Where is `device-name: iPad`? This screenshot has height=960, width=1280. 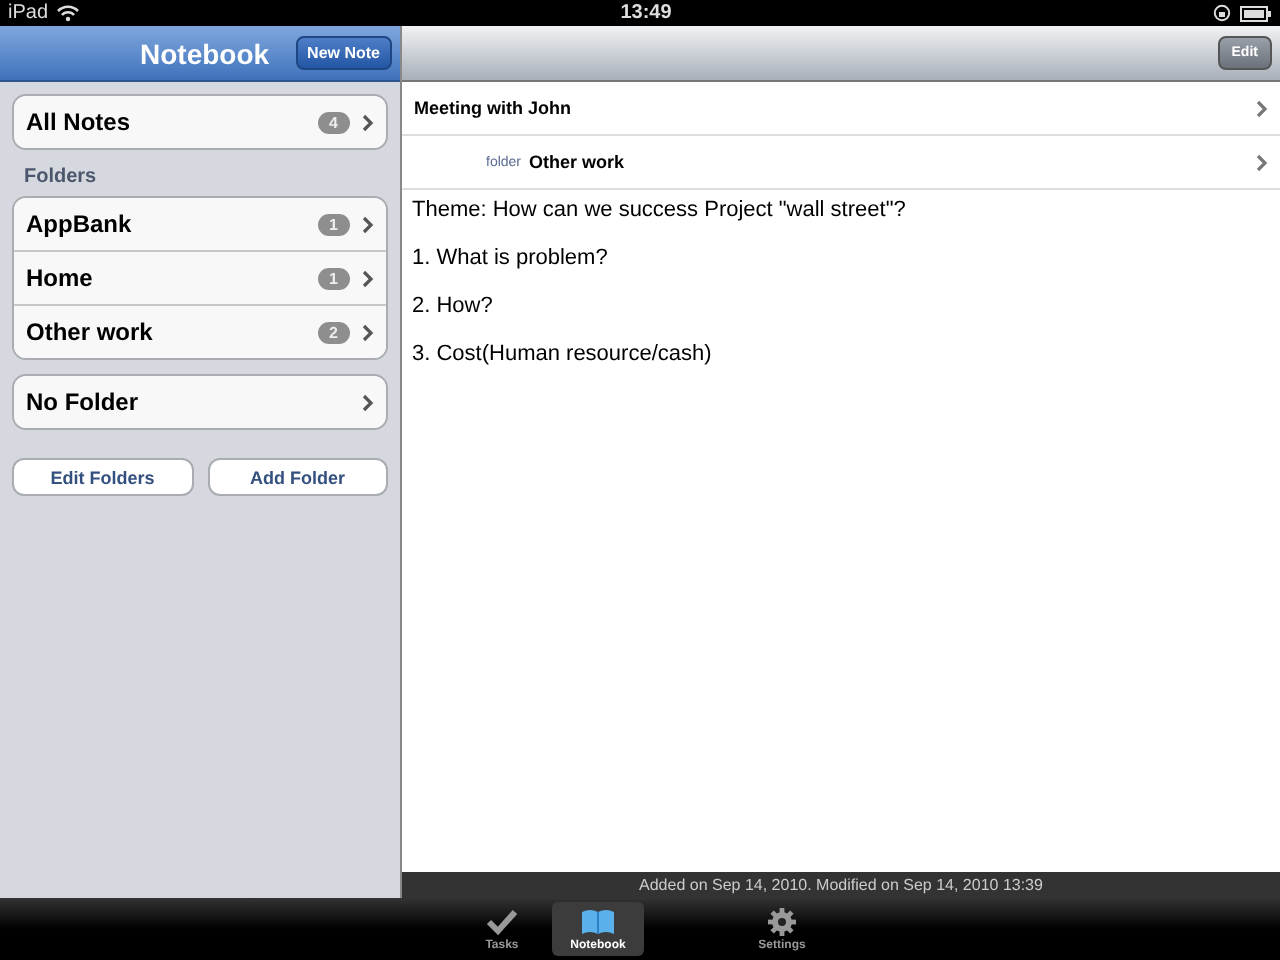
device-name: iPad is located at coordinates (28, 13).